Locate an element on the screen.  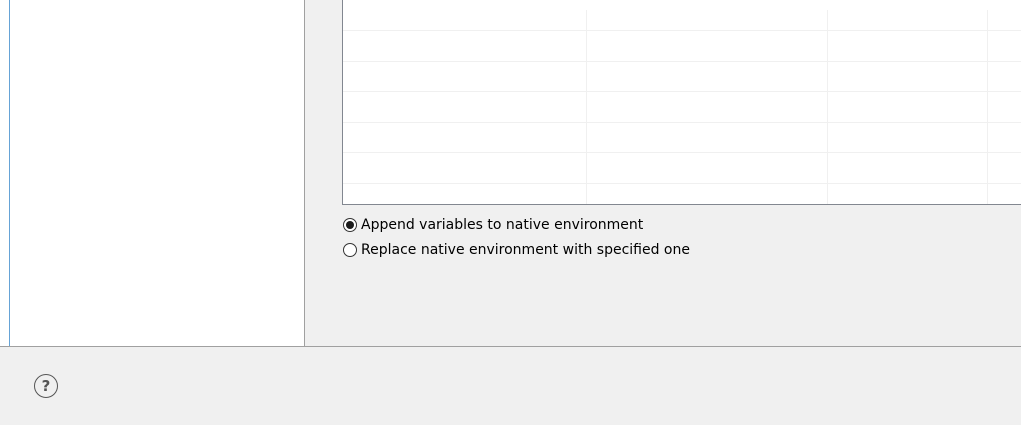
append-variables-radio is located at coordinates (350, 225).